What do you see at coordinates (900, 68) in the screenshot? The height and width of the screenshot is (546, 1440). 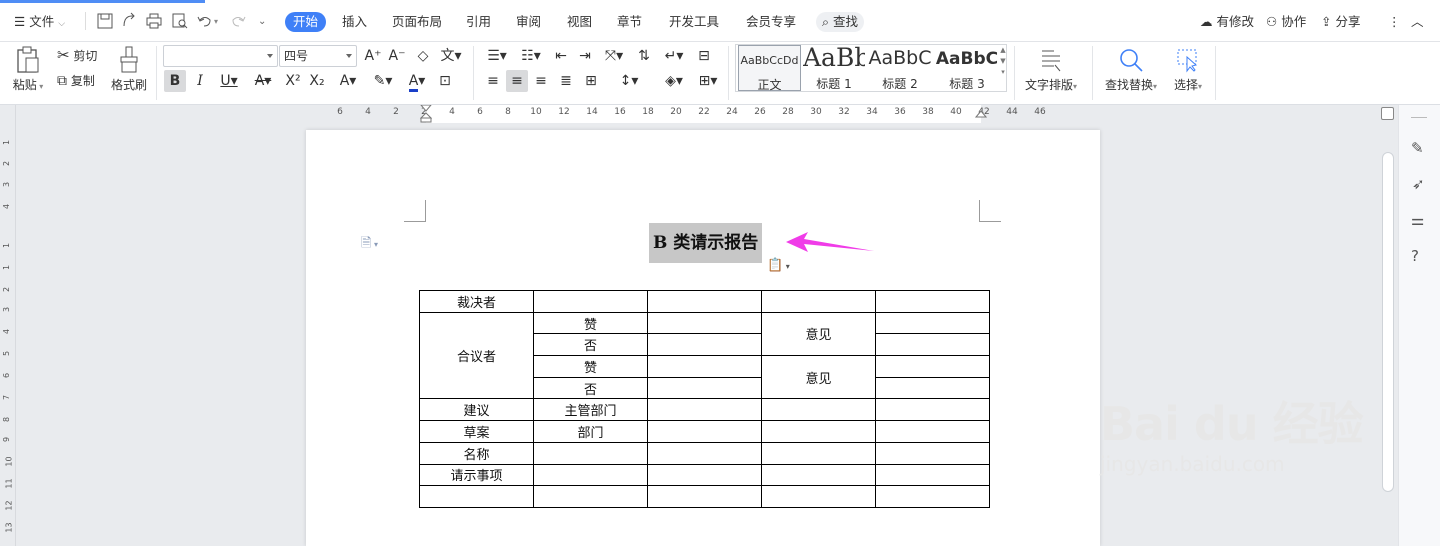 I see `style-heading-2: AaBbC 标题 2` at bounding box center [900, 68].